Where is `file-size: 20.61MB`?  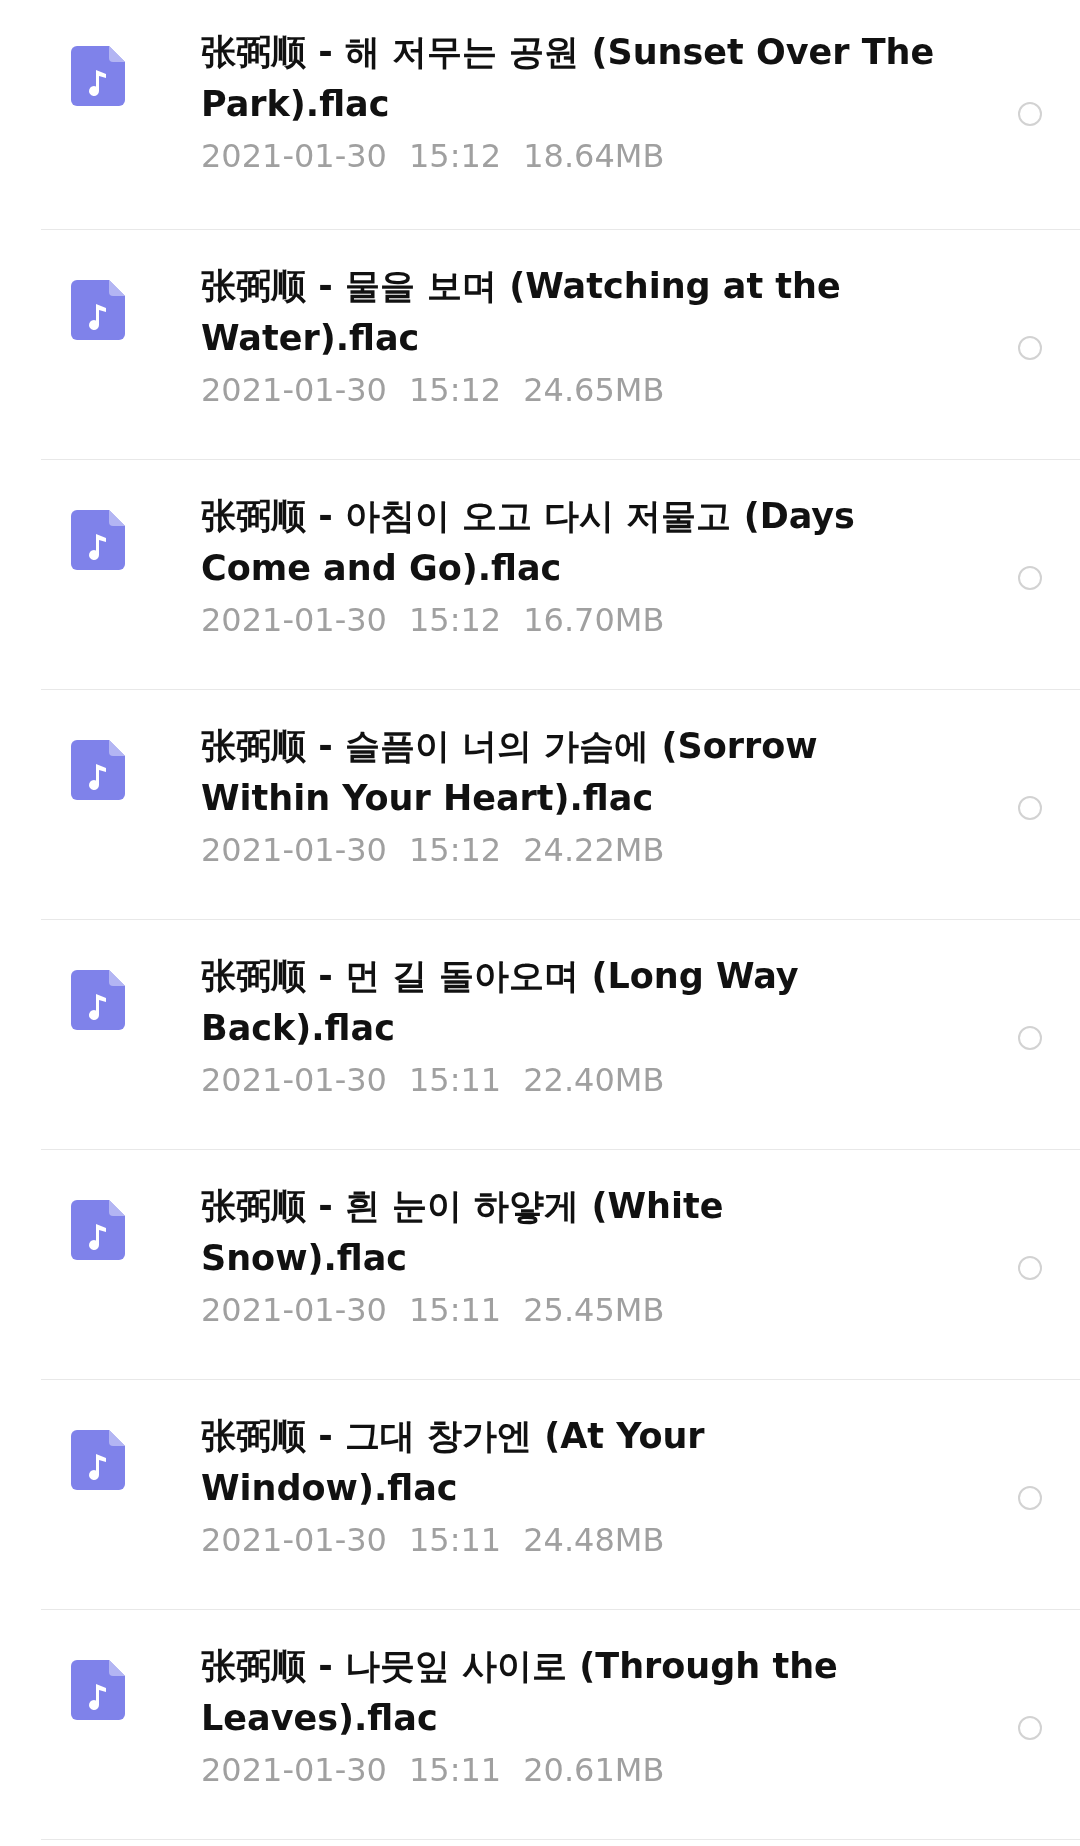 file-size: 20.61MB is located at coordinates (594, 1770).